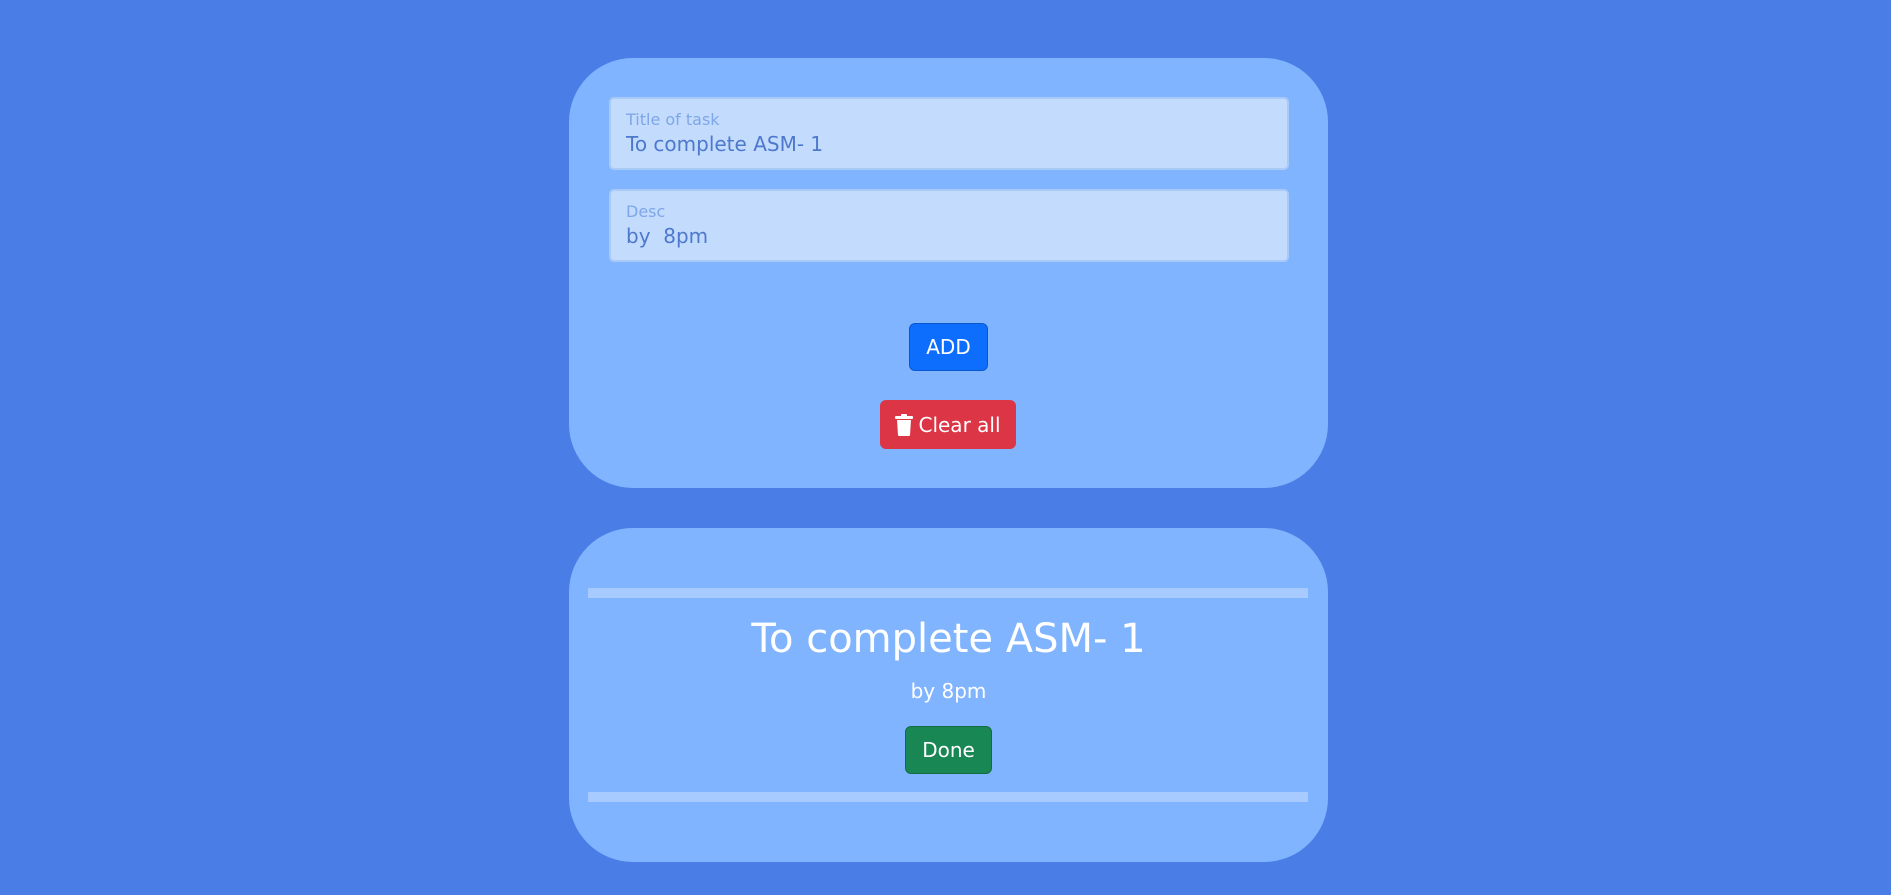 This screenshot has height=895, width=1891. What do you see at coordinates (948, 797) in the screenshot?
I see `divider-bottom` at bounding box center [948, 797].